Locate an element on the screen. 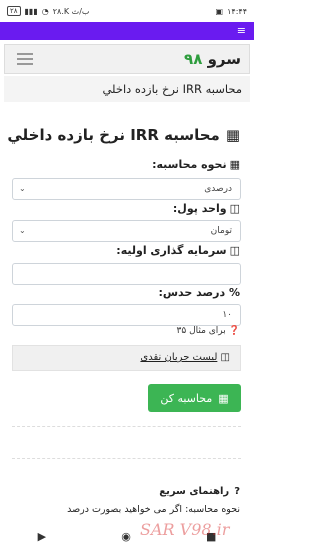 Image resolution: width=320 pixels, height=550 pixels. question-icon: ❓ is located at coordinates (234, 331).